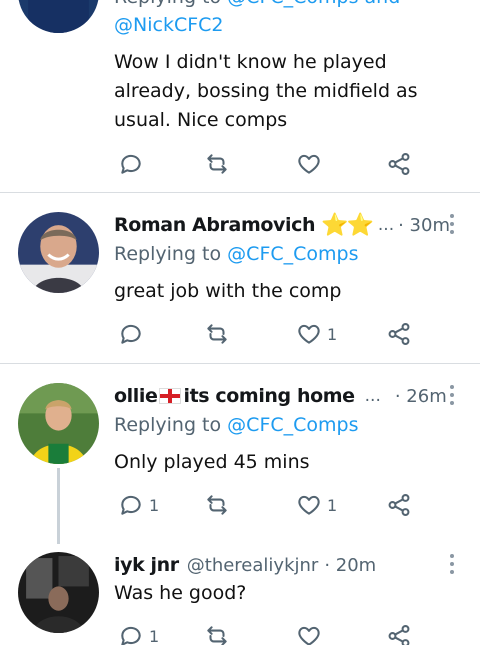 Image resolution: width=480 pixels, height=645 pixels. Describe the element at coordinates (136, 396) in the screenshot. I see `display-name: ollie` at that location.